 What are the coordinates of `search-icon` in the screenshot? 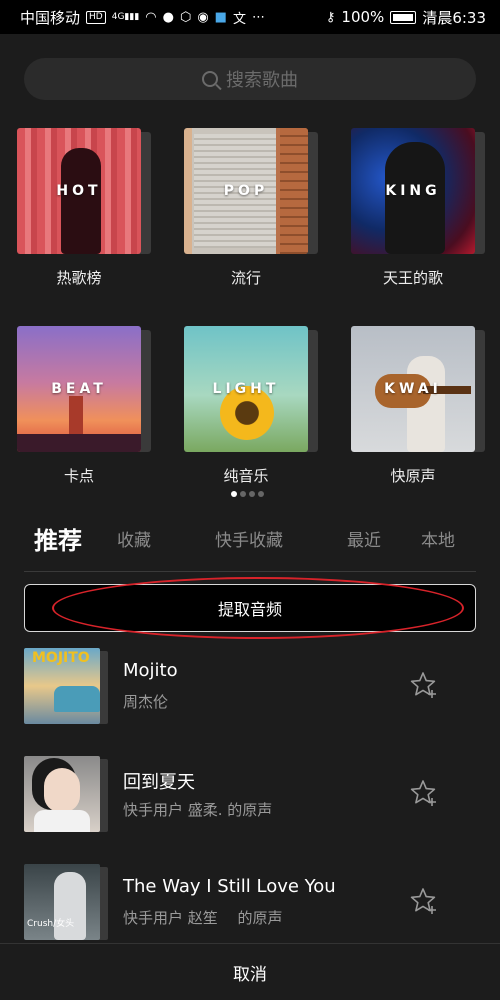 It's located at (210, 79).